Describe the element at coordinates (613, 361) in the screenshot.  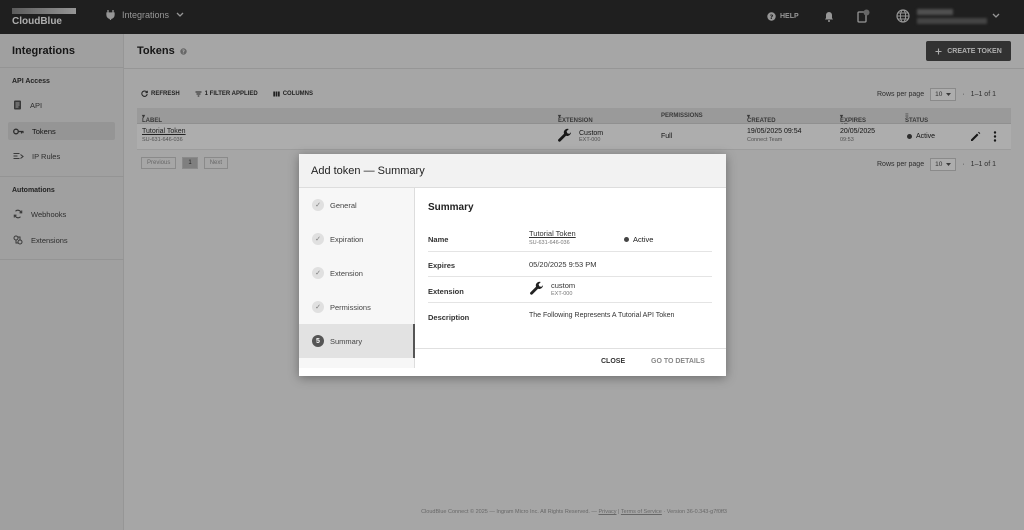
I see `close-button: CLOSE` at that location.